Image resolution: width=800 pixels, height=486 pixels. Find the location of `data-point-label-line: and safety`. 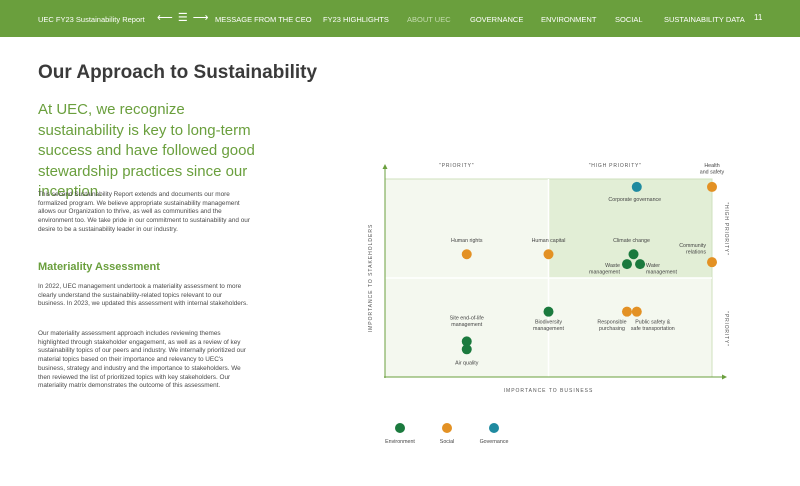

data-point-label-line: and safety is located at coordinates (712, 172).